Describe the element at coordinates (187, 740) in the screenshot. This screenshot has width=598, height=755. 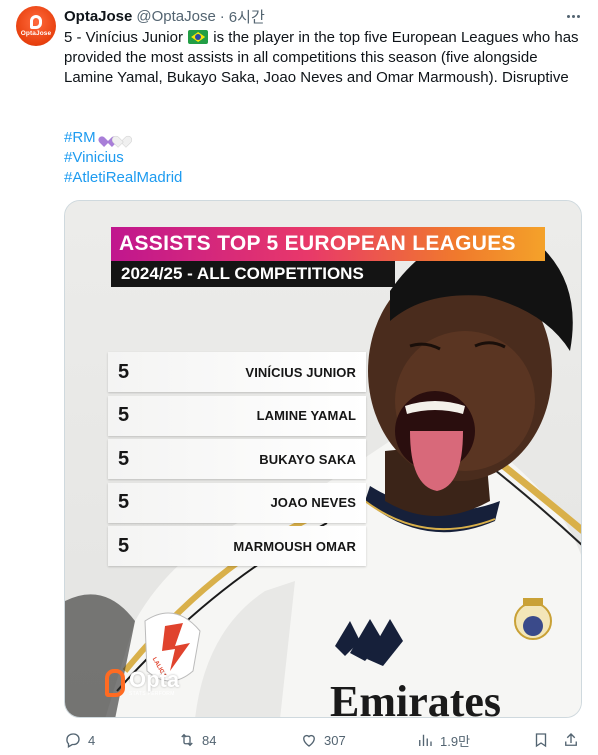
I see `retweet-icon` at that location.